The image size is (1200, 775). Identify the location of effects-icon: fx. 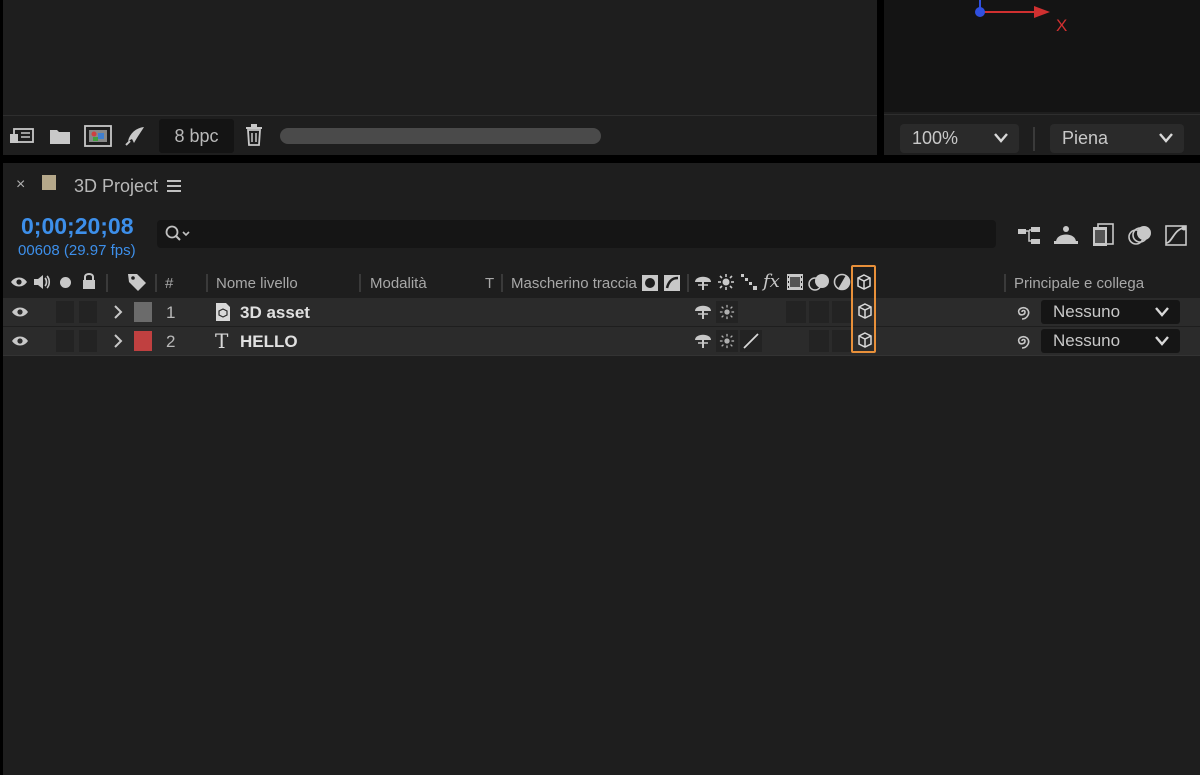
(771, 281).